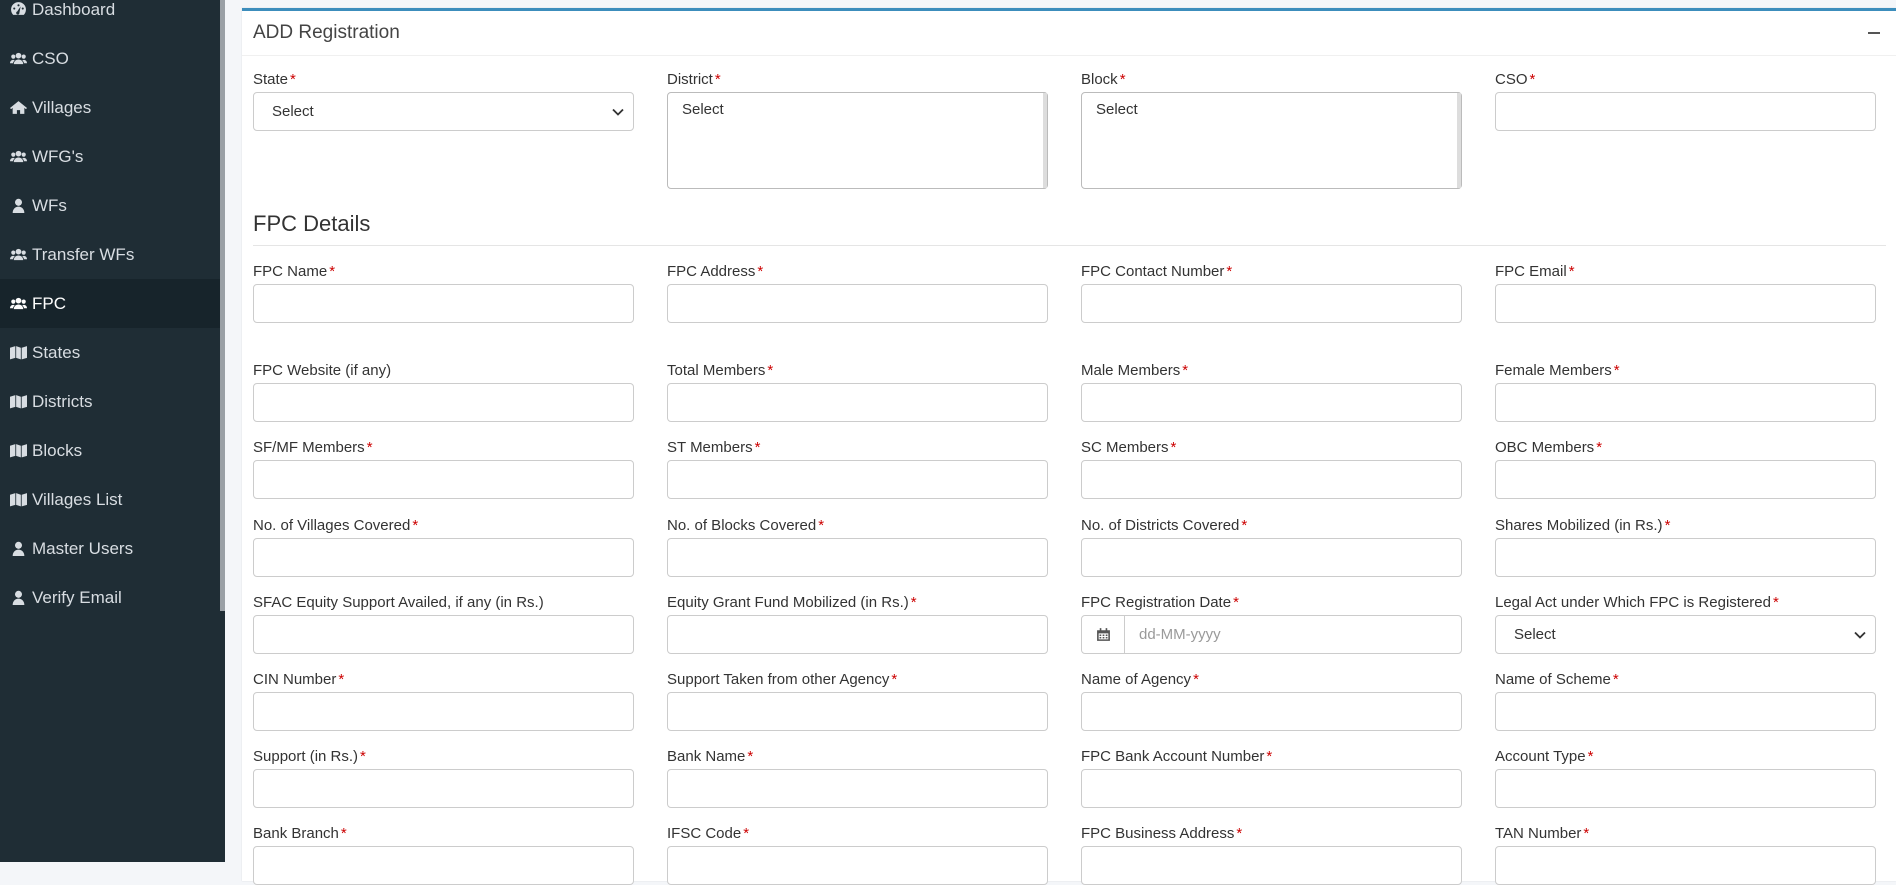 This screenshot has width=1896, height=885. What do you see at coordinates (1271, 788) in the screenshot?
I see `bank-account-input` at bounding box center [1271, 788].